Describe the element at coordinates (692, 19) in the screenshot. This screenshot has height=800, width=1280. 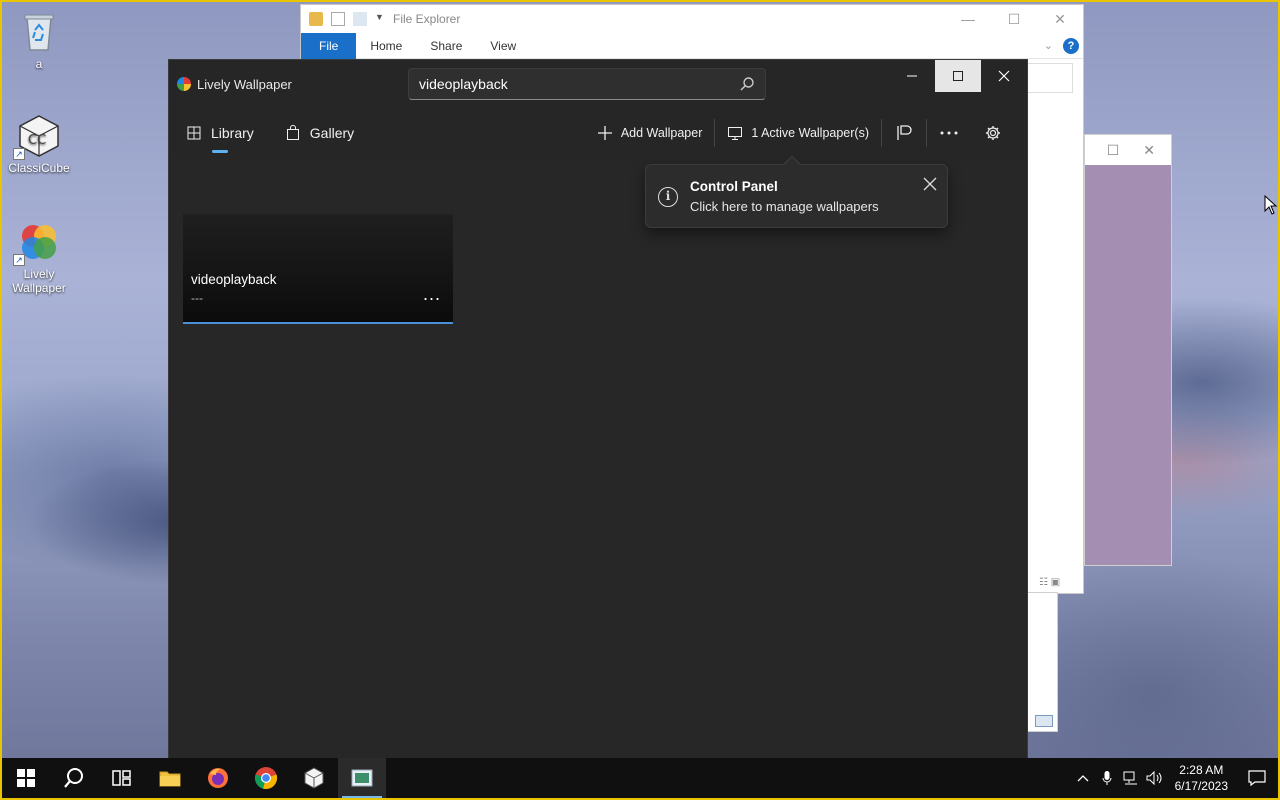
I see `explorer-titlebar: ▼ File Explorer — ☐ ✕` at that location.